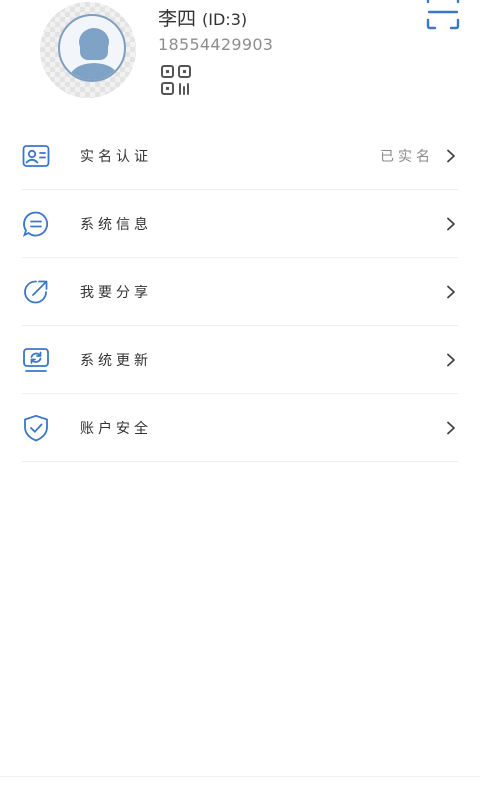 The image size is (480, 800). I want to click on menu-label: 我要分享, so click(116, 292).